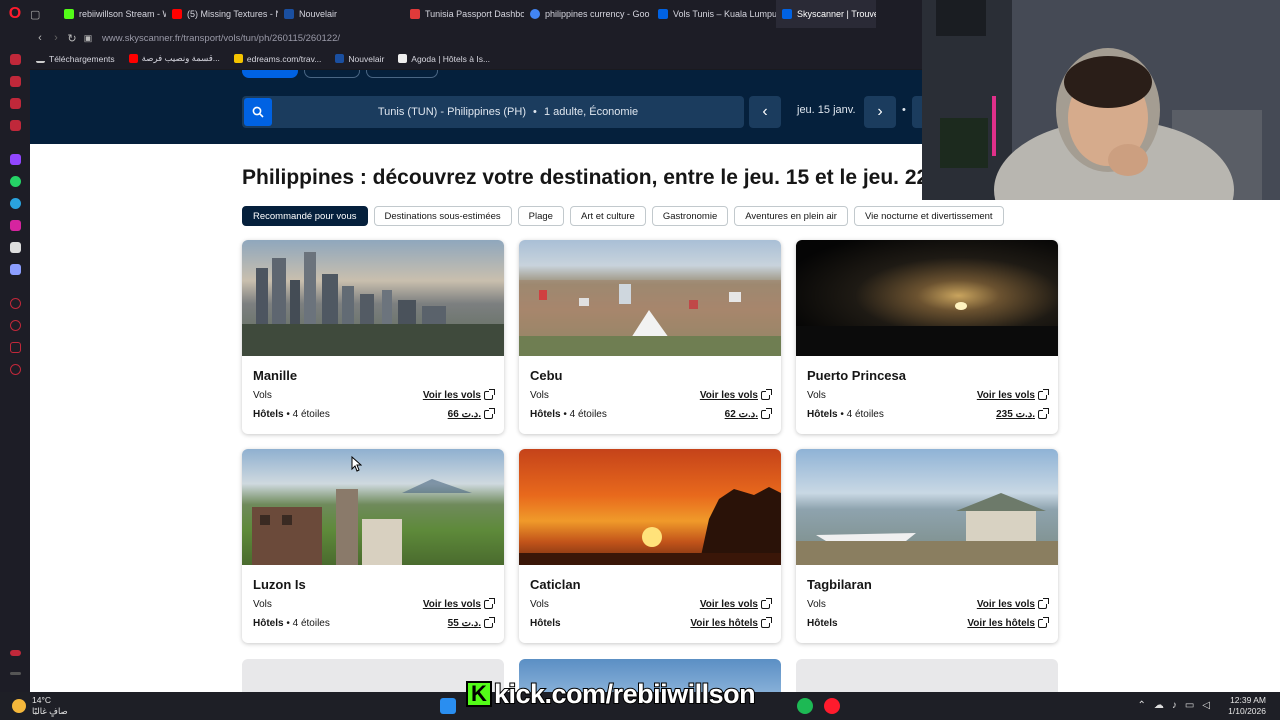 The height and width of the screenshot is (720, 1280). Describe the element at coordinates (880, 112) in the screenshot. I see `next-date-button: ›` at that location.